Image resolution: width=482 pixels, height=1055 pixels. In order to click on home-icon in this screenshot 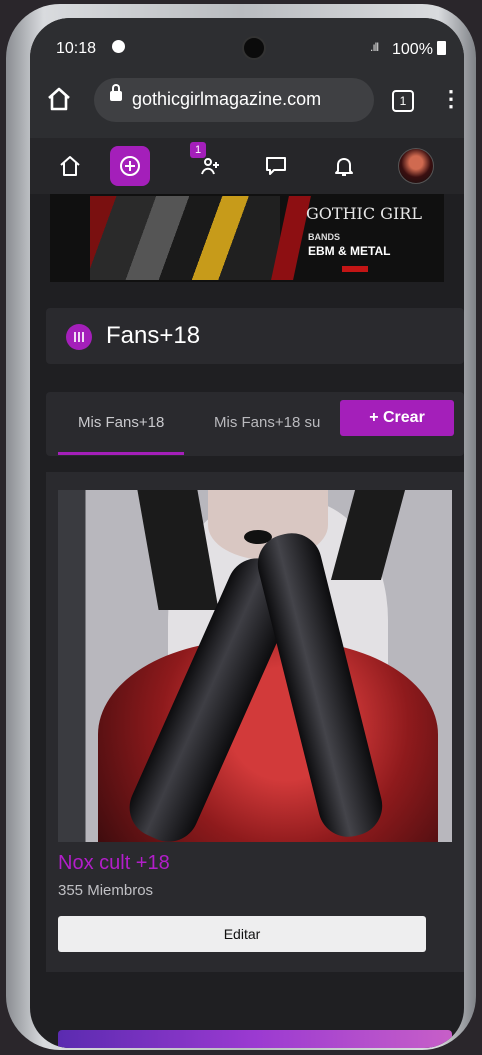, I will do `click(70, 166)`.